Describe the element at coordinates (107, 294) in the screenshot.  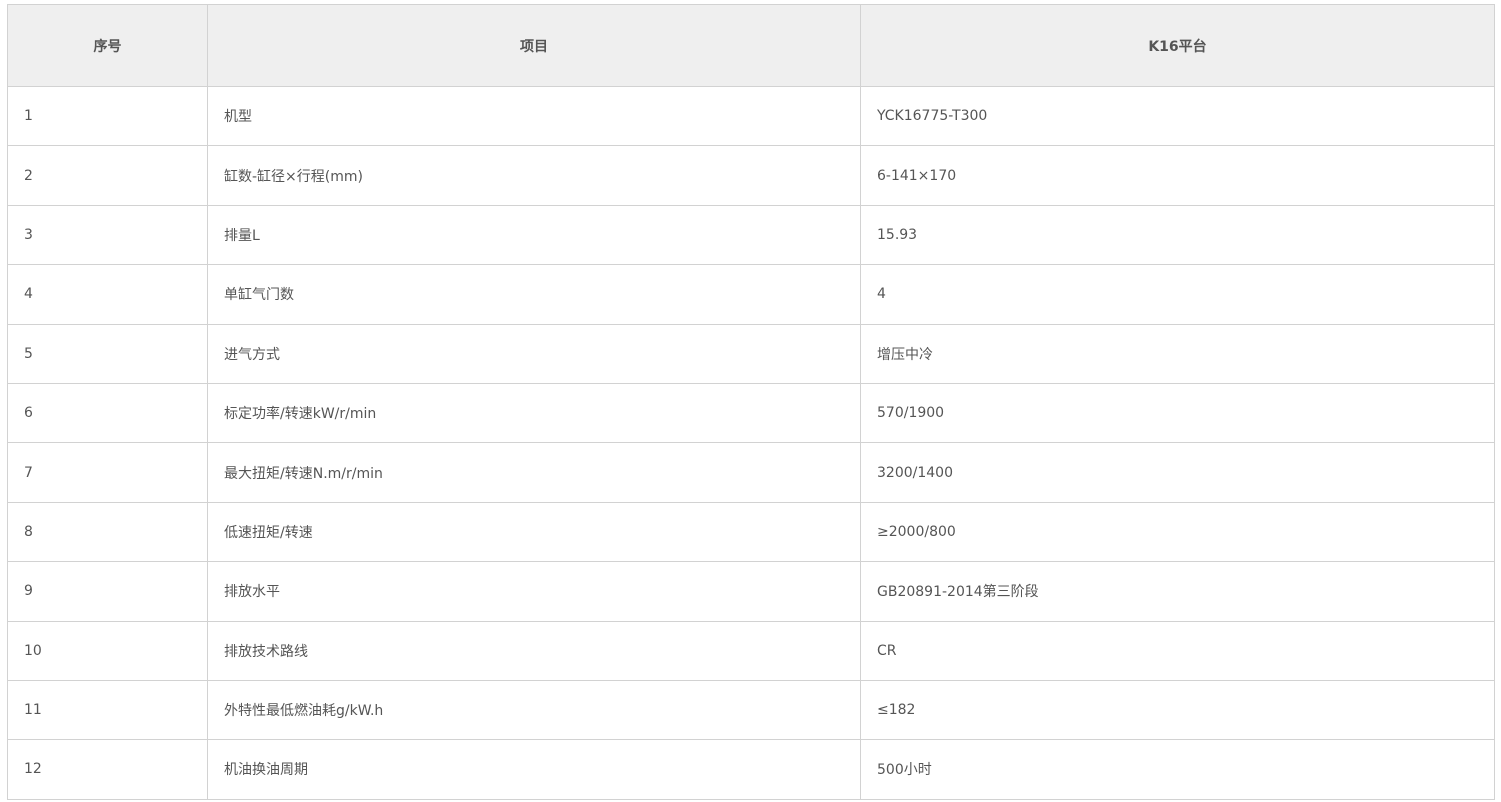
I see `cell-index: 4` at that location.